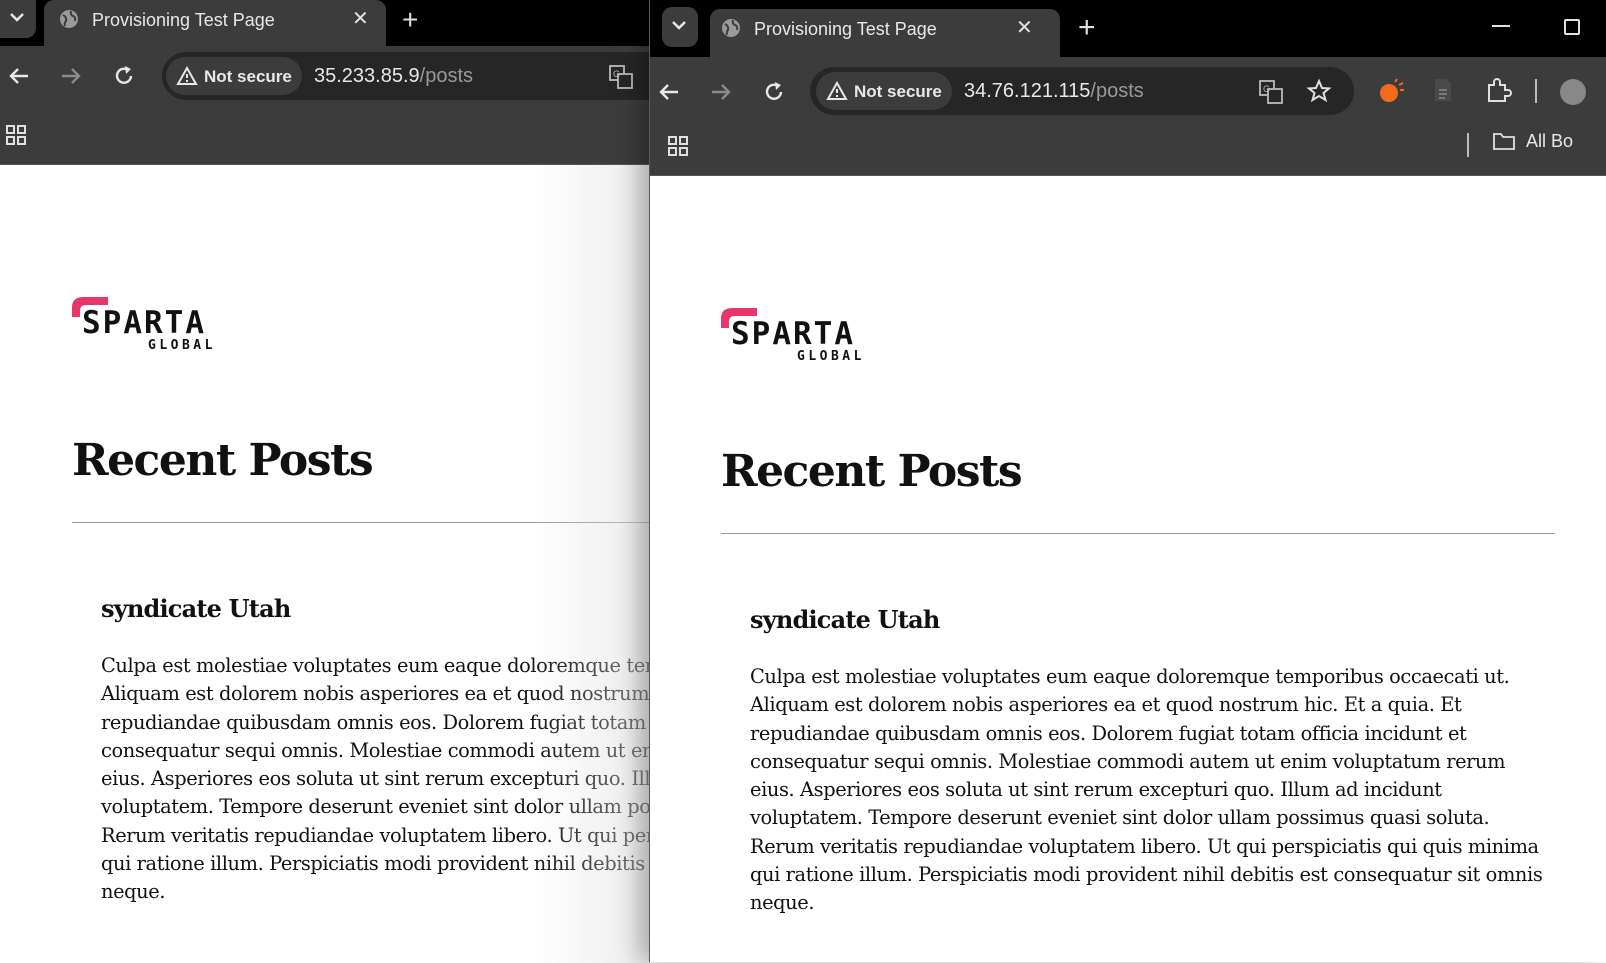  I want to click on url-text: 35.233.85.9/posts, so click(393, 76).